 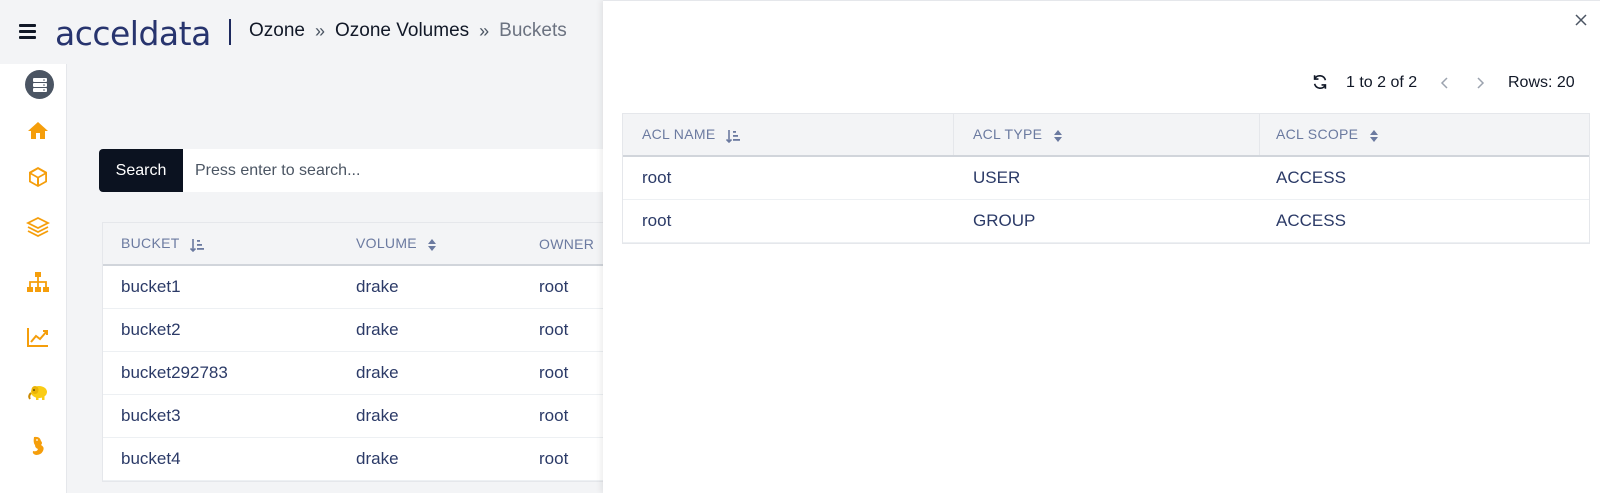 What do you see at coordinates (151, 458) in the screenshot?
I see `bucket-cell: bucket4` at bounding box center [151, 458].